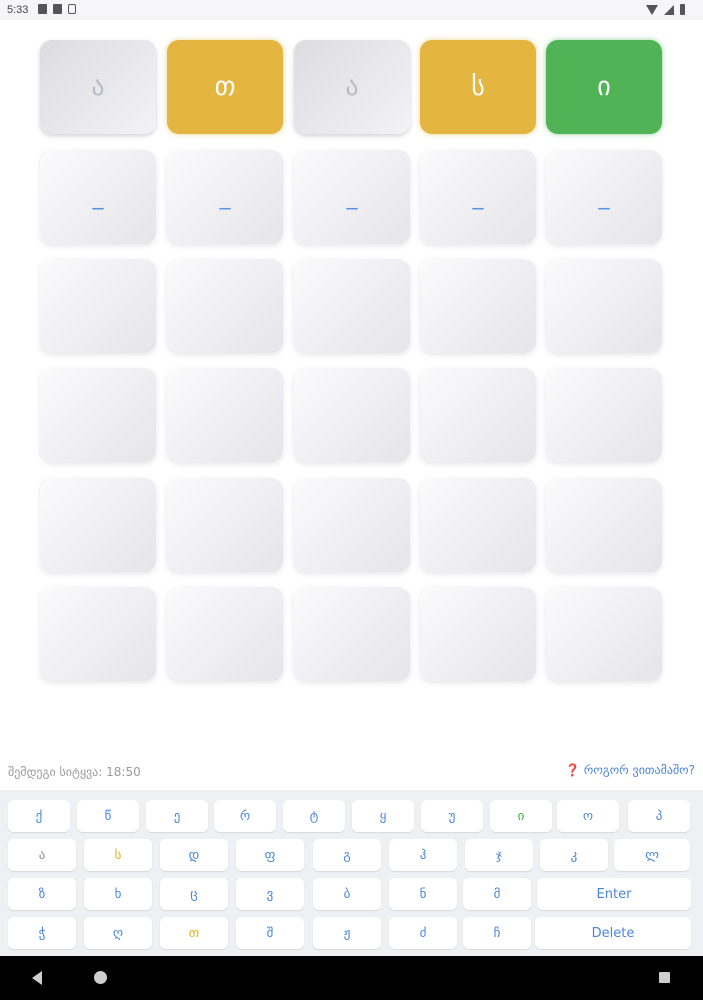 The height and width of the screenshot is (1000, 703). I want to click on notification-icons, so click(57, 9).